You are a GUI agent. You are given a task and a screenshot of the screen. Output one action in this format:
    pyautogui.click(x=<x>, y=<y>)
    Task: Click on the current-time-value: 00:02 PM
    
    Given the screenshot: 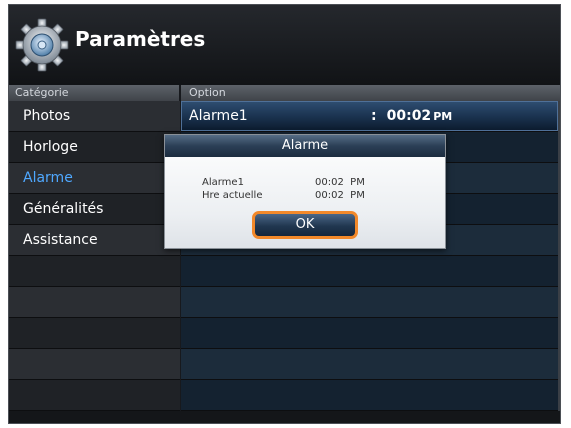 What is the action you would take?
    pyautogui.click(x=340, y=195)
    